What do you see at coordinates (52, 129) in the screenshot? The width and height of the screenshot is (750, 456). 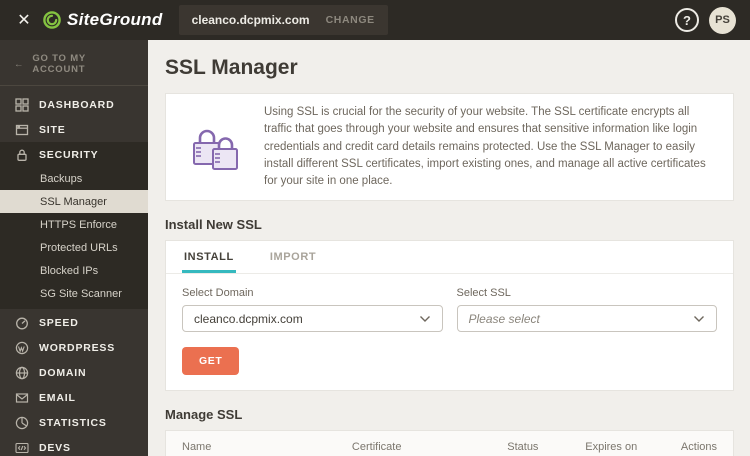 I see `sidebar-item-label: SITE` at bounding box center [52, 129].